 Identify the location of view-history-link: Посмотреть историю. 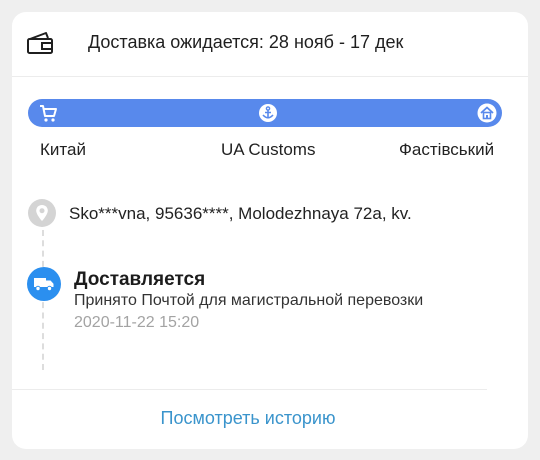
(248, 418).